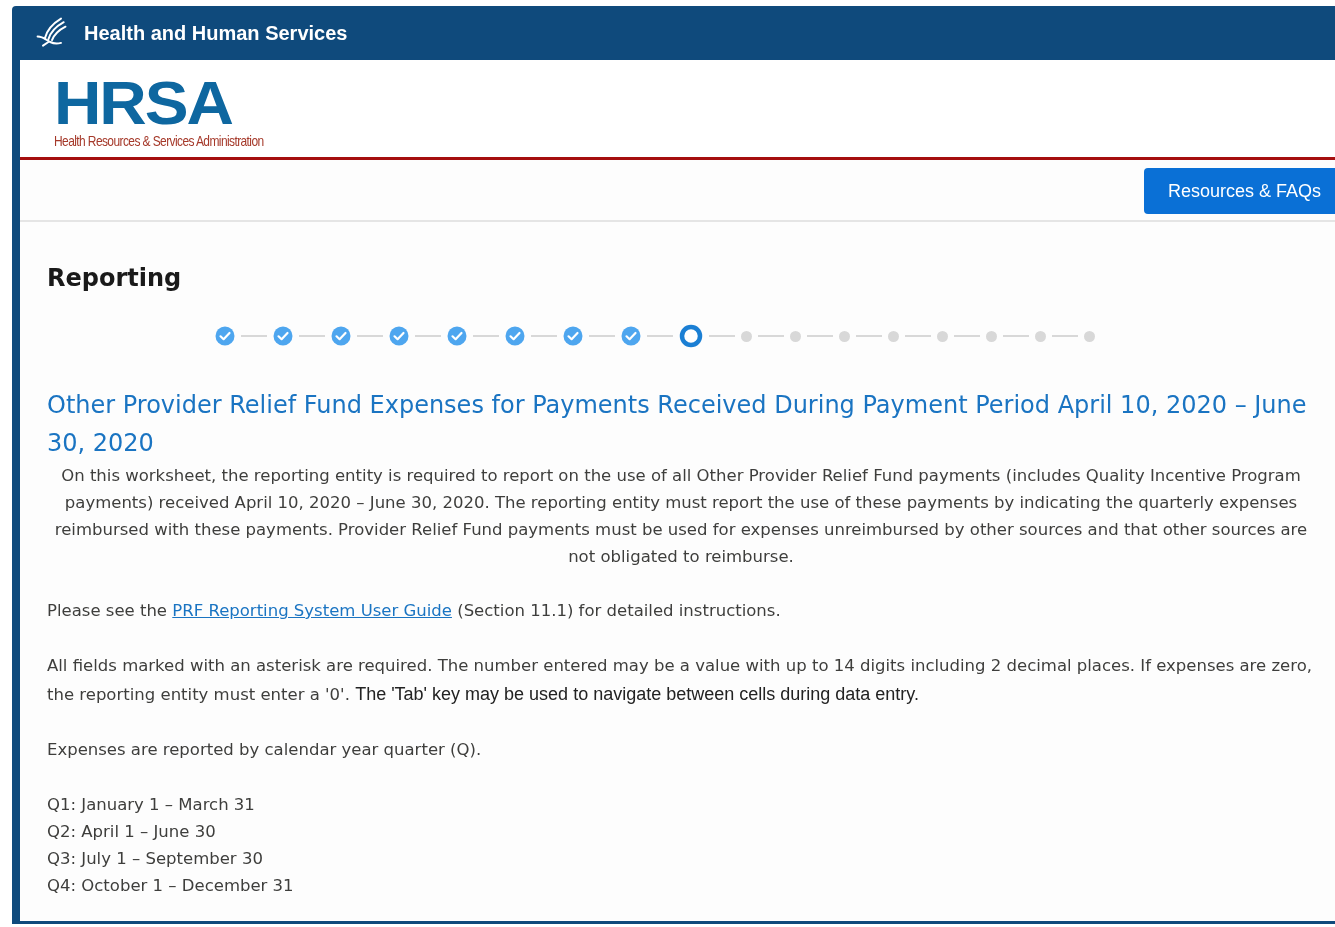  What do you see at coordinates (171, 886) in the screenshot?
I see `quarter-range: Q4: October 1 – December 31` at bounding box center [171, 886].